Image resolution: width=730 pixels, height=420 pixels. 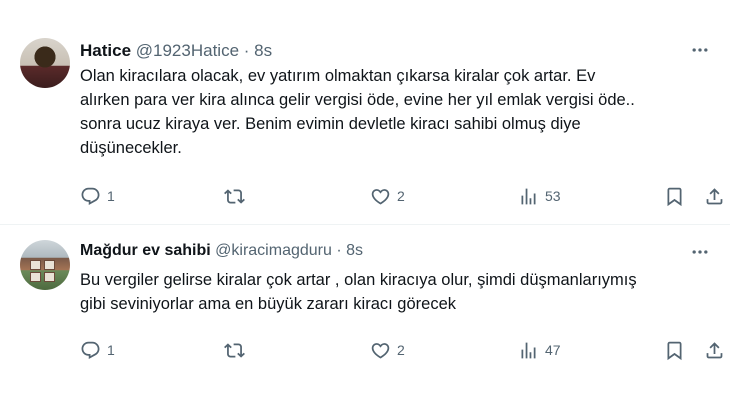 I want to click on tweet-actions: 1 2 47, so click(x=405, y=350).